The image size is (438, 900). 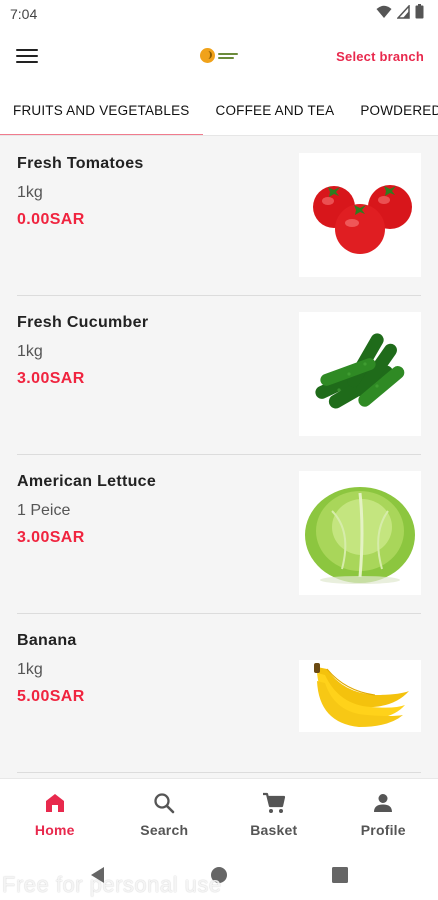 What do you see at coordinates (275, 109) in the screenshot?
I see `tab-coffee-and-tea: COFFEE AND TEA` at bounding box center [275, 109].